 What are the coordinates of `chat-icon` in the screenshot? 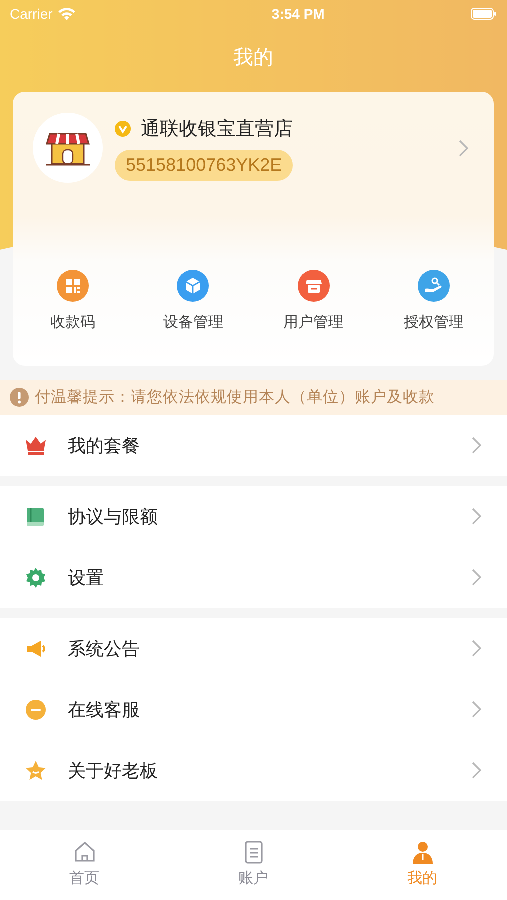 It's located at (36, 710).